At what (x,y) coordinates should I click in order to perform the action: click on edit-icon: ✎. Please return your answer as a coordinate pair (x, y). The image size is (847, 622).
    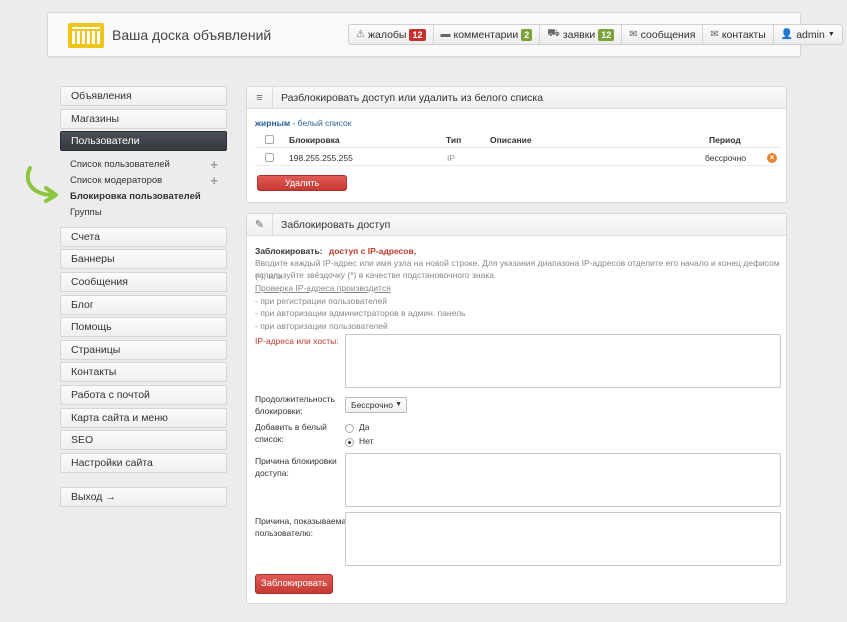
    Looking at the image, I should click on (260, 224).